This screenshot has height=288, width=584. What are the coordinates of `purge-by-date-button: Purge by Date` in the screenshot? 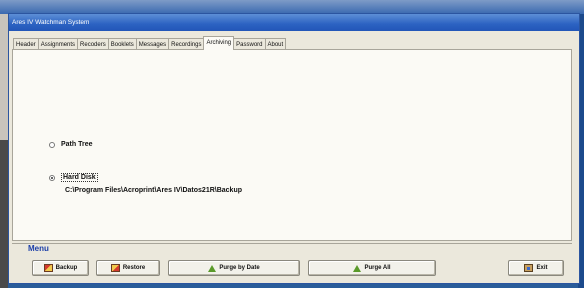 It's located at (234, 268).